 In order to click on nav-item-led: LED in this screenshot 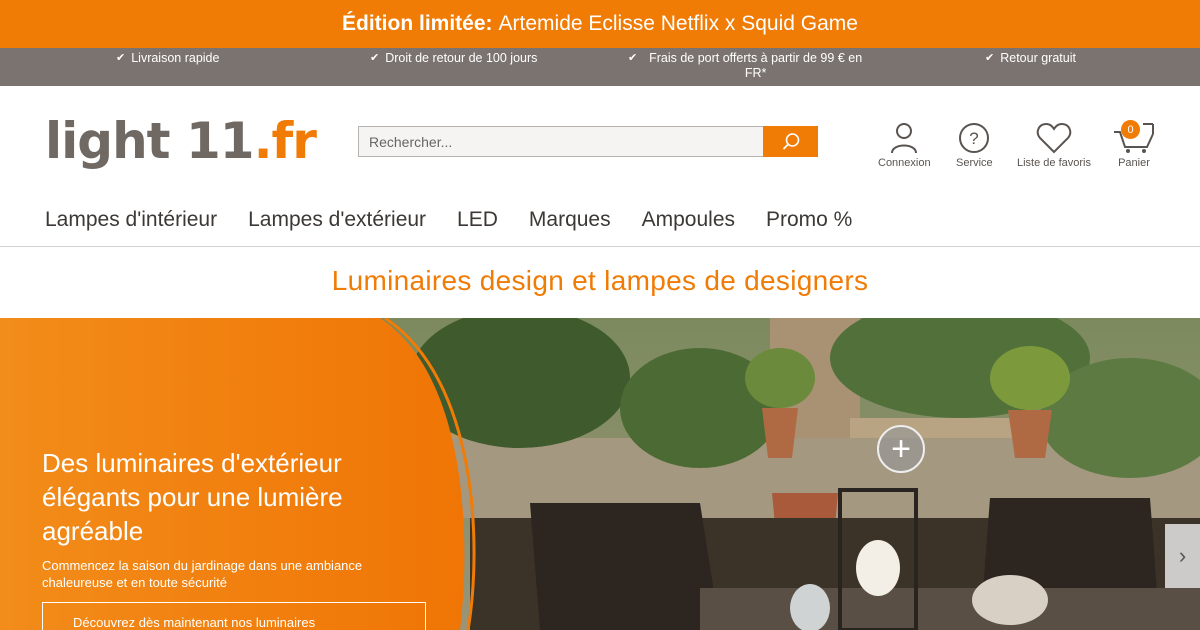, I will do `click(477, 220)`.